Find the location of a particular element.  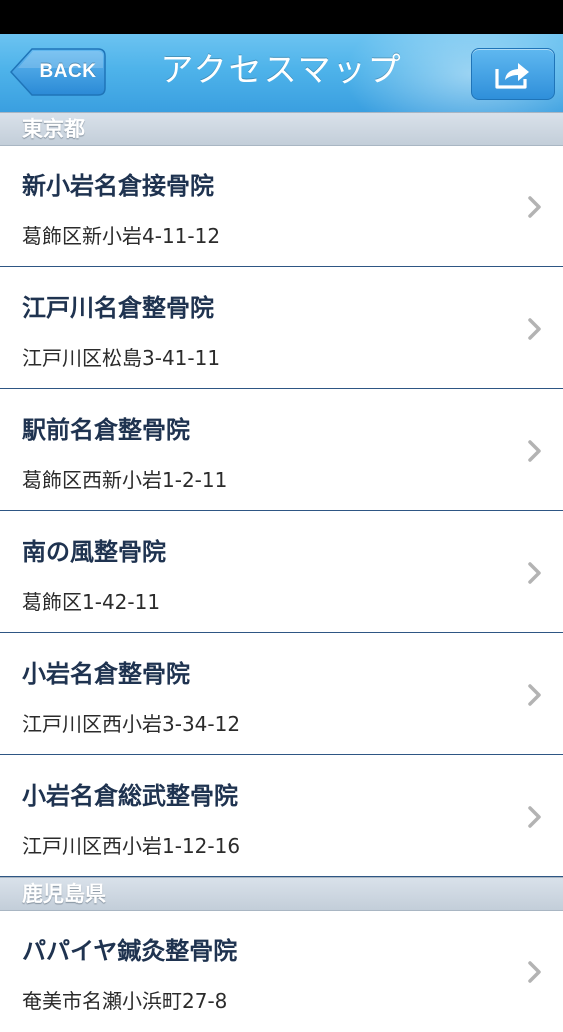

clinic-name: 新小岩名倉接骨院 is located at coordinates (118, 186).